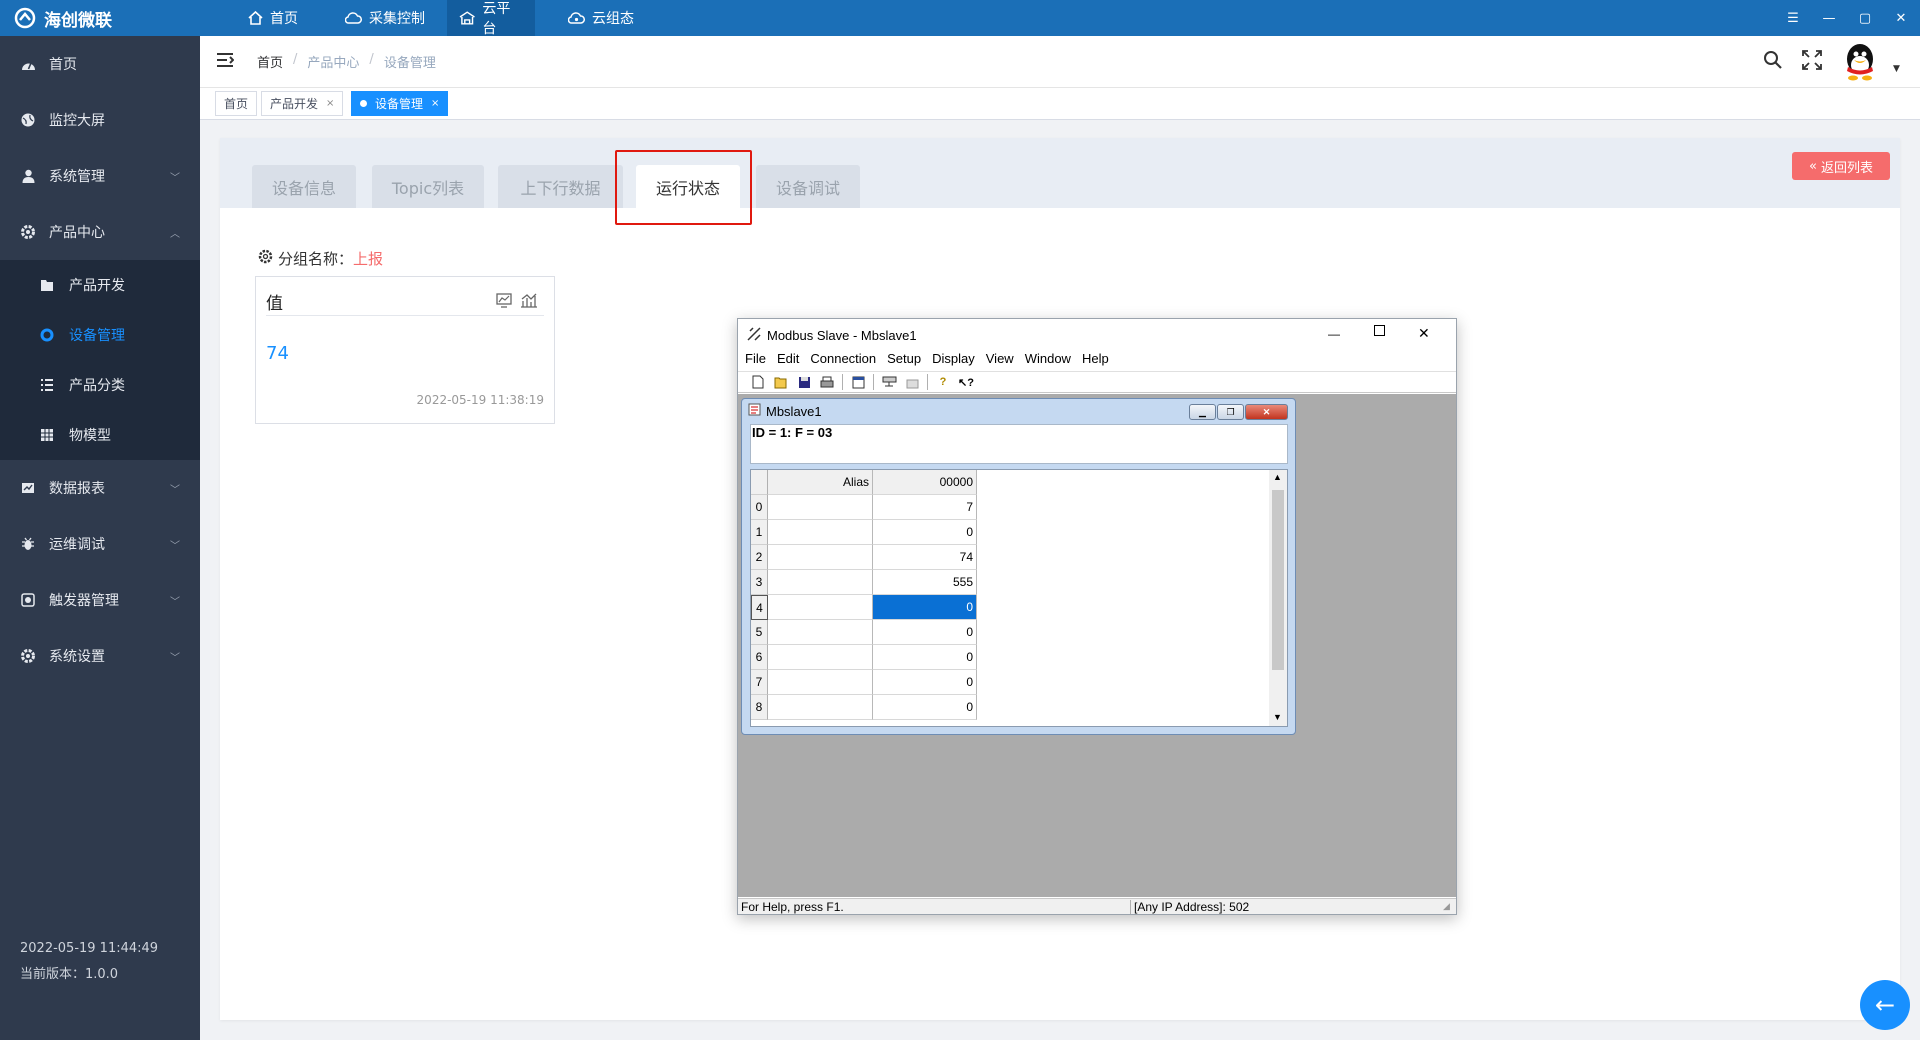  Describe the element at coordinates (889, 382) in the screenshot. I see `connect-icon` at that location.